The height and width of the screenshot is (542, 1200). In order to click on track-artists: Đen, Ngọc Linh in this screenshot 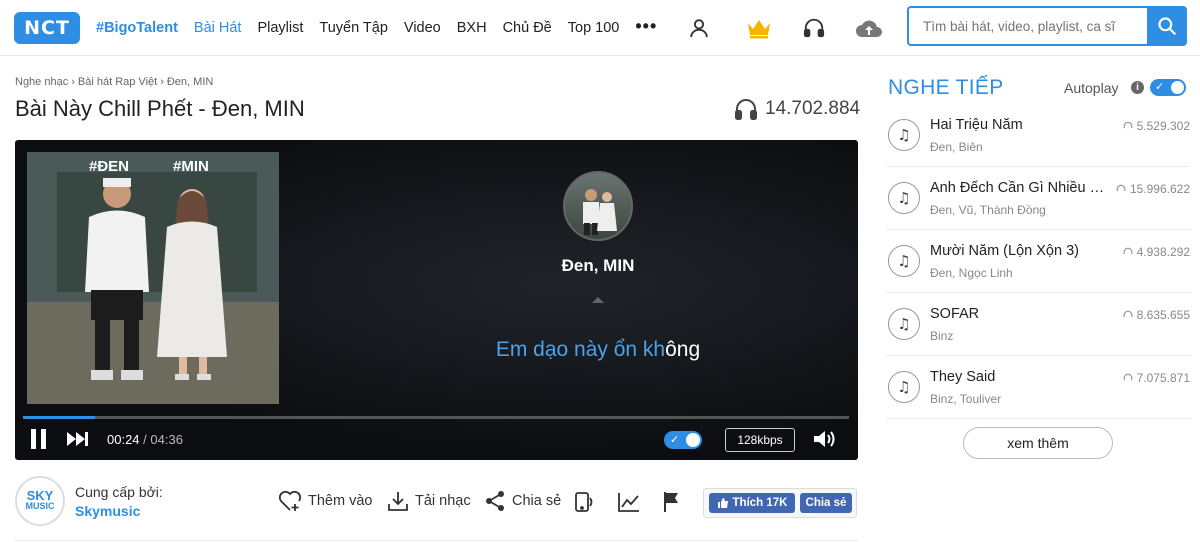, I will do `click(971, 273)`.